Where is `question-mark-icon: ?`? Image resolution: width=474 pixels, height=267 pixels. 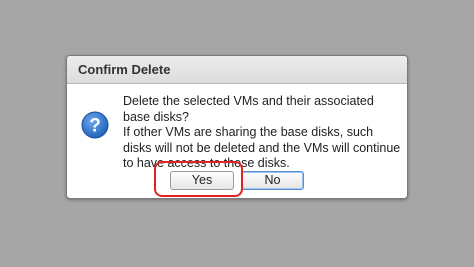 question-mark-icon: ? is located at coordinates (95, 125).